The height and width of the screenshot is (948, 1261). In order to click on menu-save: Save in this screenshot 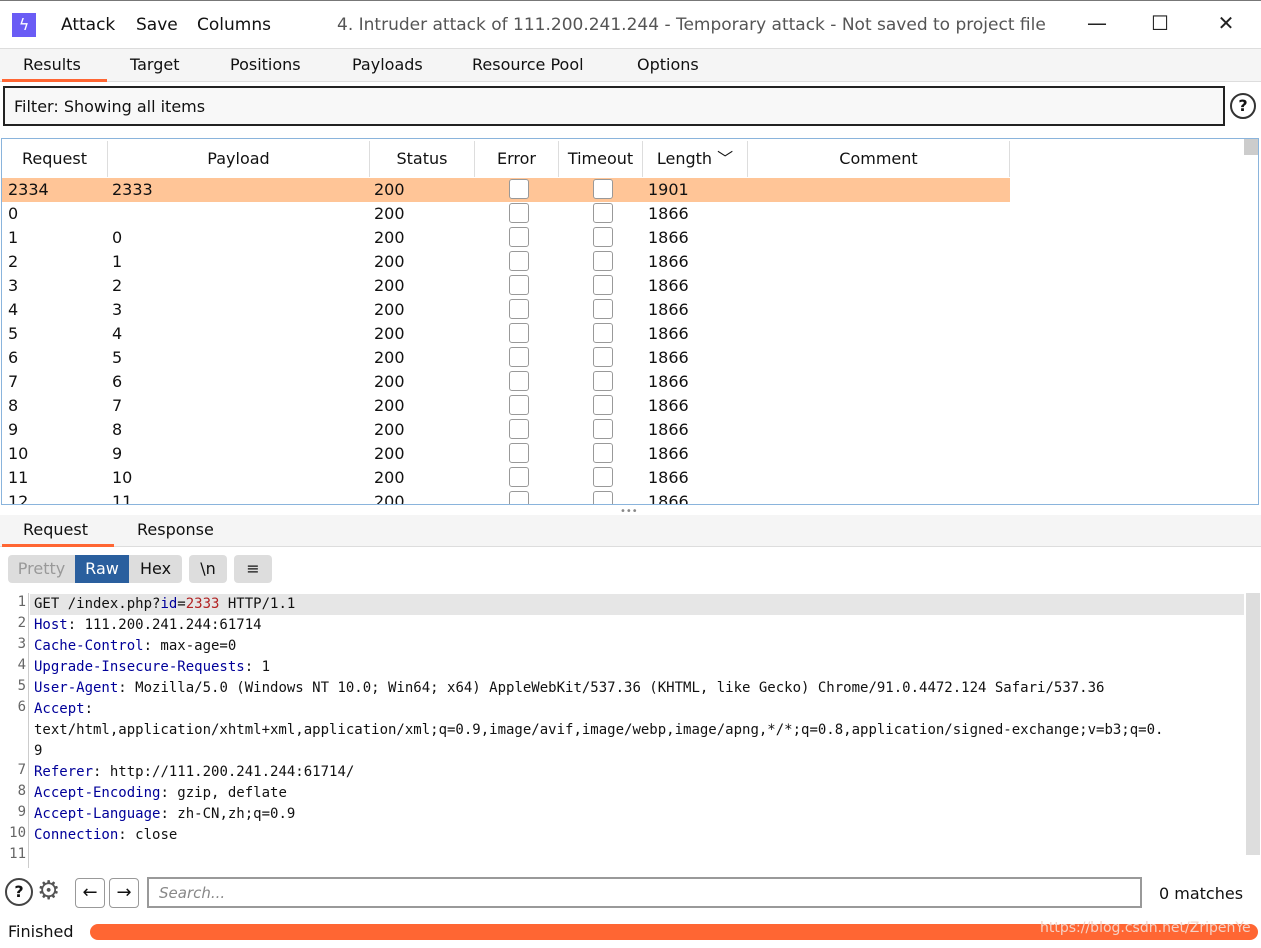, I will do `click(157, 25)`.